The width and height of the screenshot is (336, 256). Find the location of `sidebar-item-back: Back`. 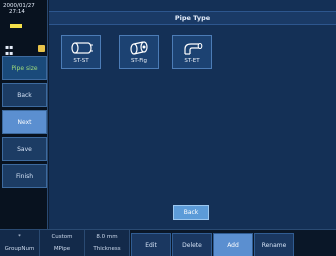

sidebar-item-back: Back is located at coordinates (24, 95).